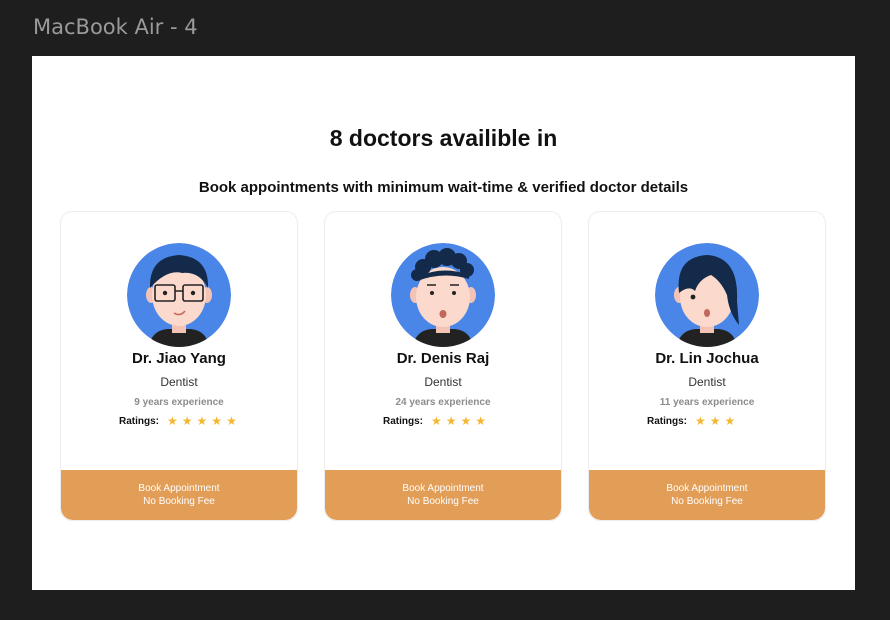  Describe the element at coordinates (179, 421) in the screenshot. I see `ratings: Ratings: ★ ★ ★ ★ ★` at that location.